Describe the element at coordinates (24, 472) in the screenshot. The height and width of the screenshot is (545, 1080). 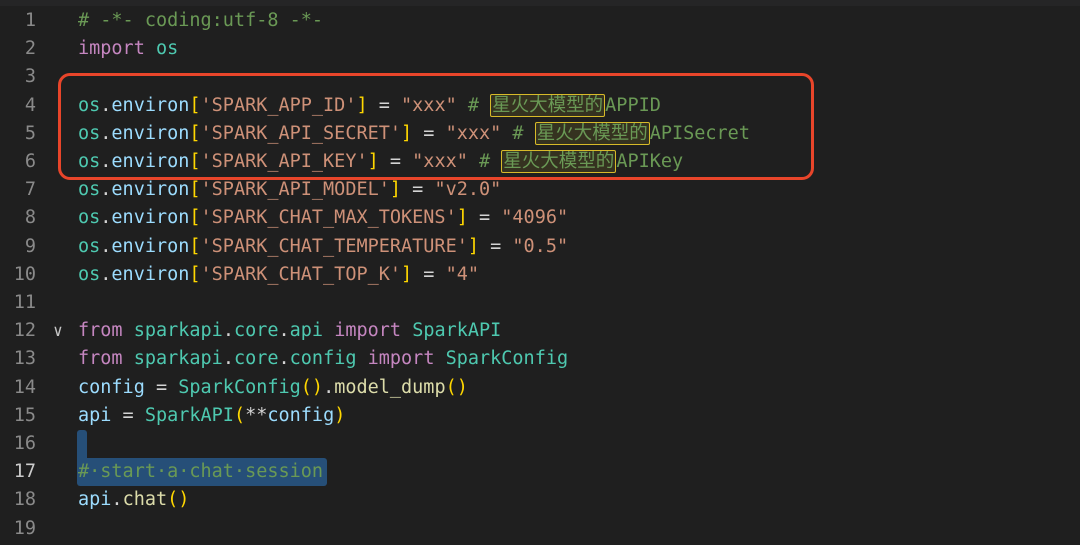
I see `line-number: 17` at that location.